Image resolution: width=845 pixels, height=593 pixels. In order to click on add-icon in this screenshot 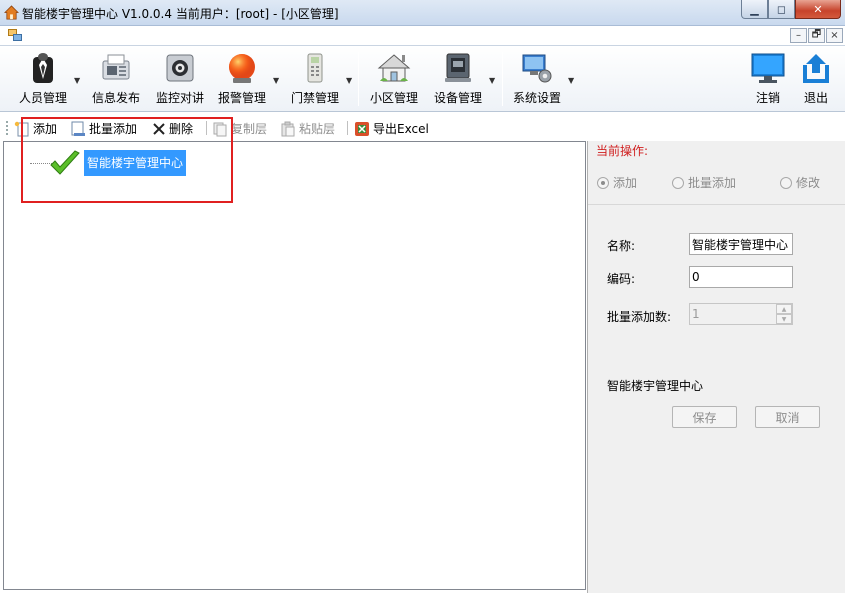, I will do `click(21, 128)`.